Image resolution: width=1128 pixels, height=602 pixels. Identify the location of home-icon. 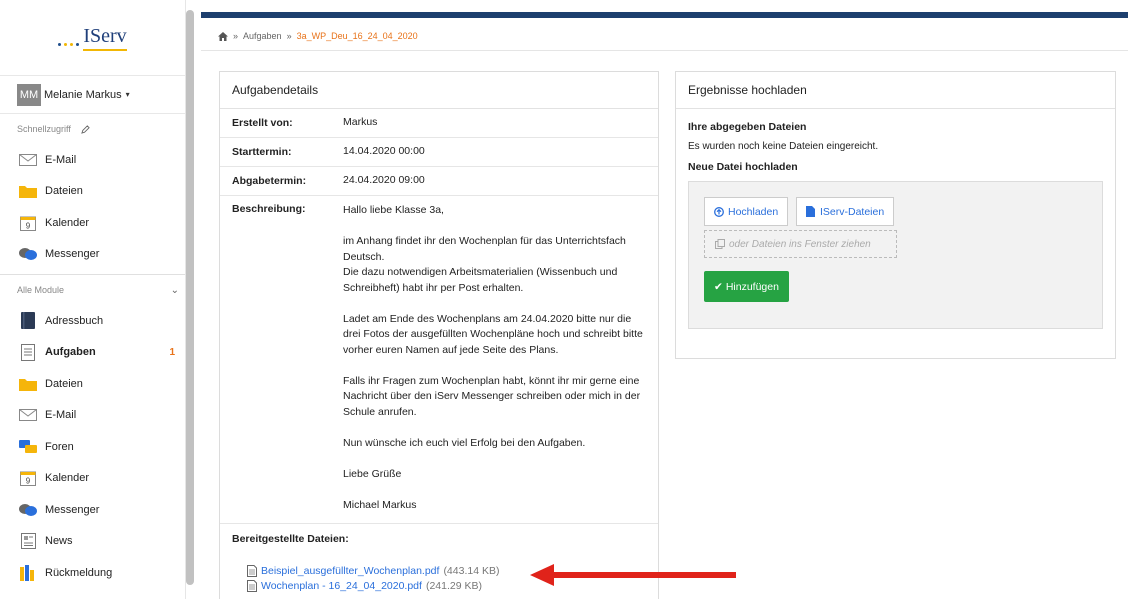
(223, 36).